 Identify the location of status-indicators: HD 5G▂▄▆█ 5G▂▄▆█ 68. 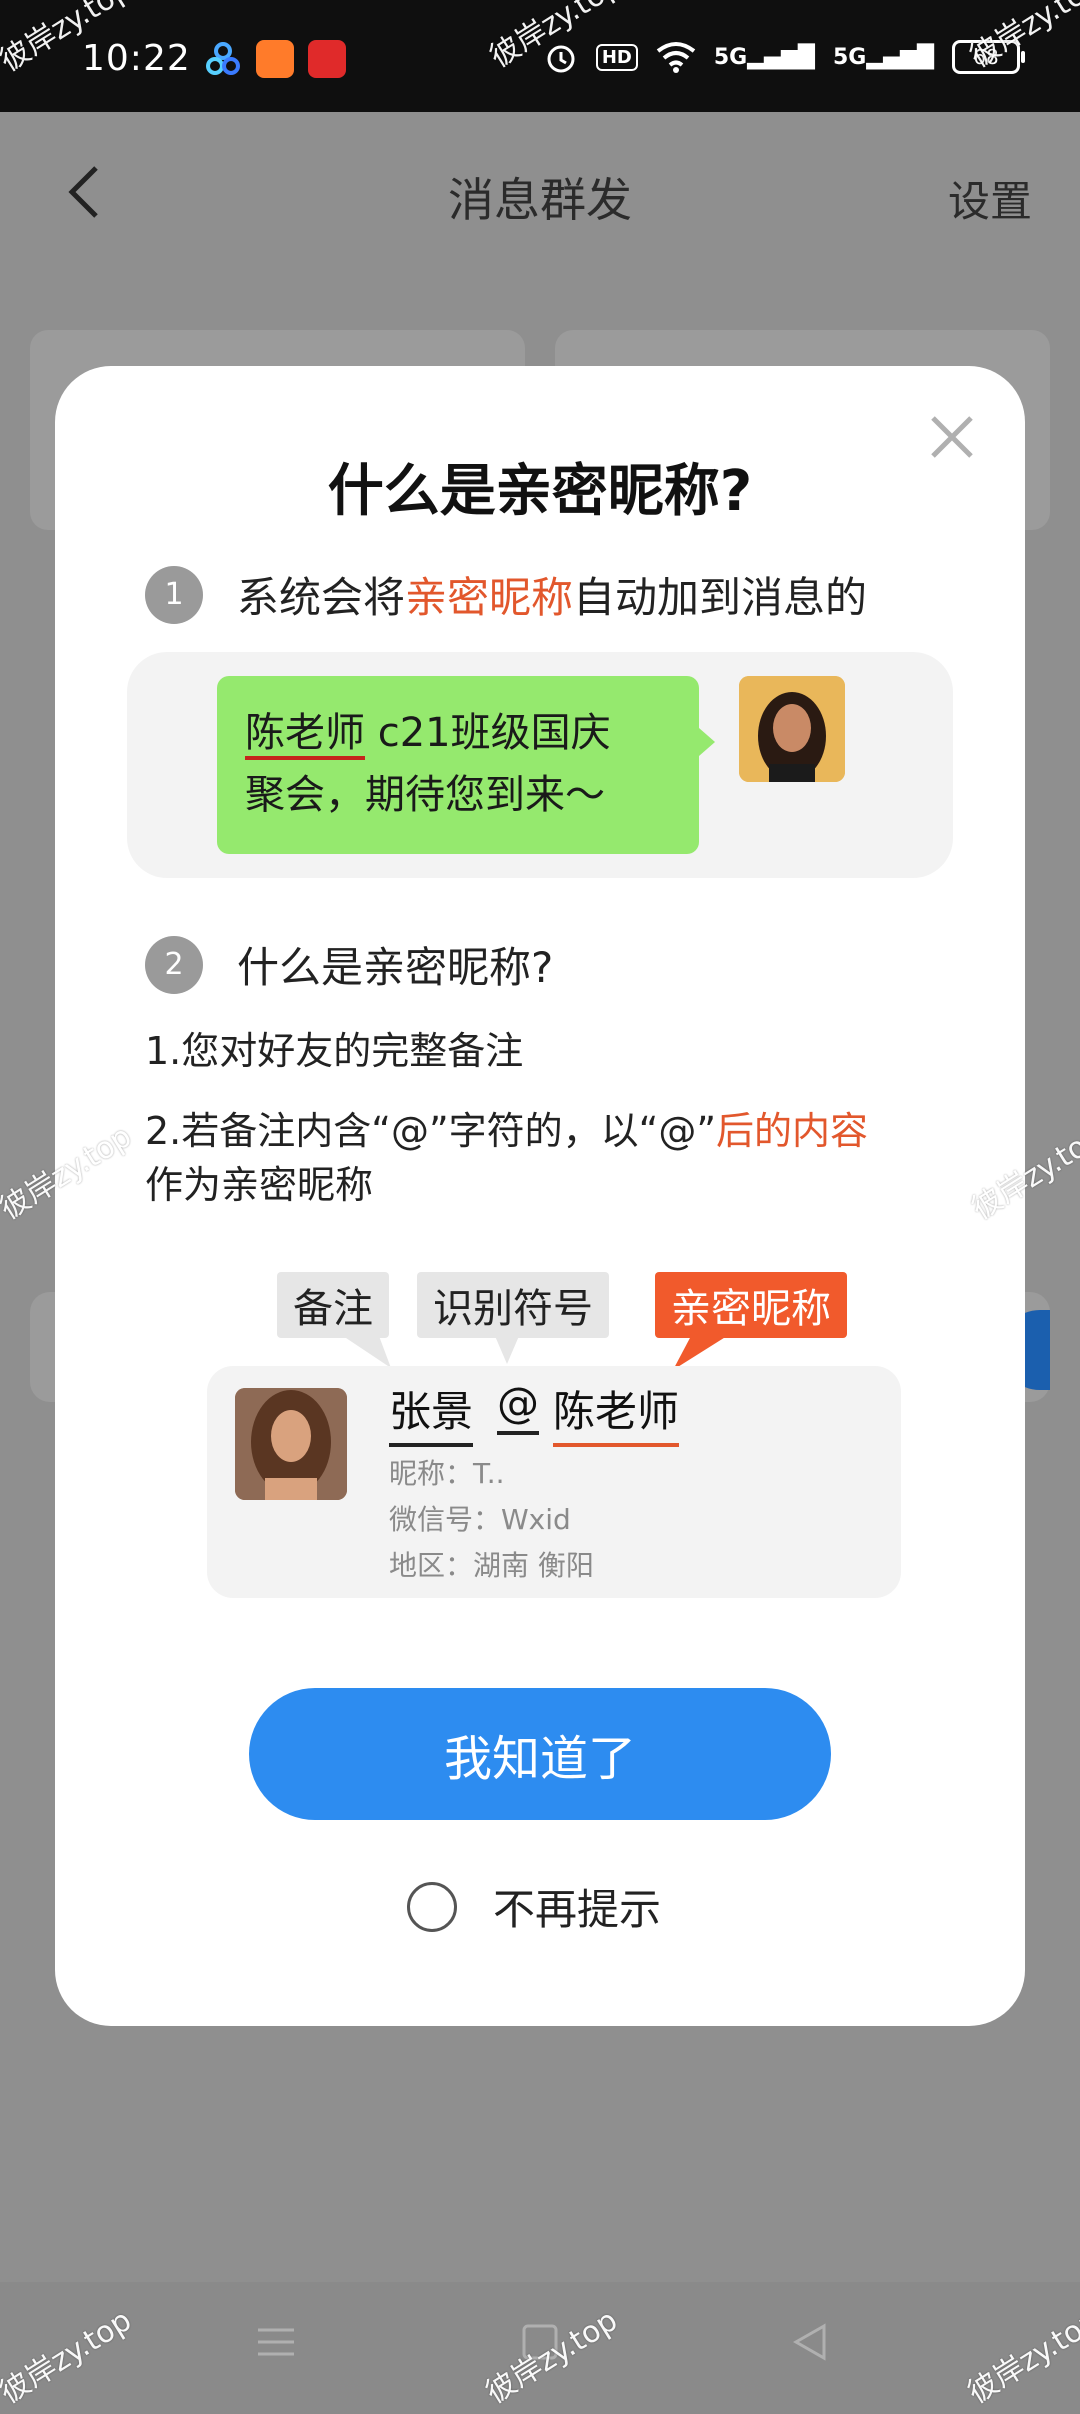
(784, 57).